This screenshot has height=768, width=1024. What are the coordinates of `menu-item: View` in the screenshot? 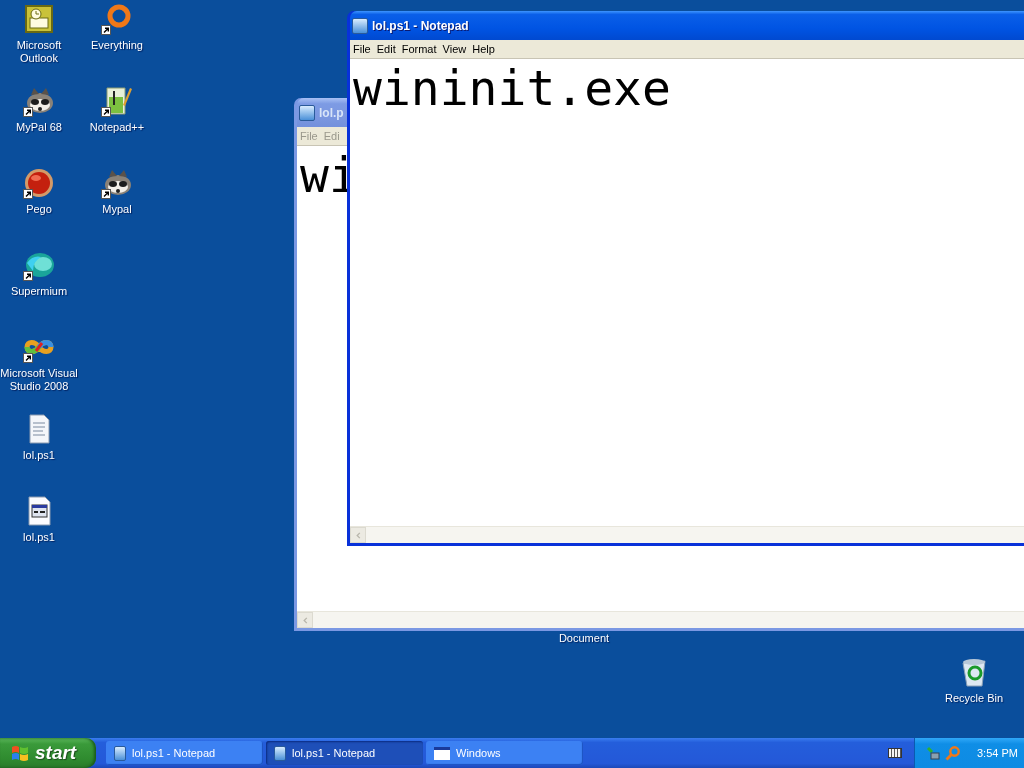 It's located at (454, 49).